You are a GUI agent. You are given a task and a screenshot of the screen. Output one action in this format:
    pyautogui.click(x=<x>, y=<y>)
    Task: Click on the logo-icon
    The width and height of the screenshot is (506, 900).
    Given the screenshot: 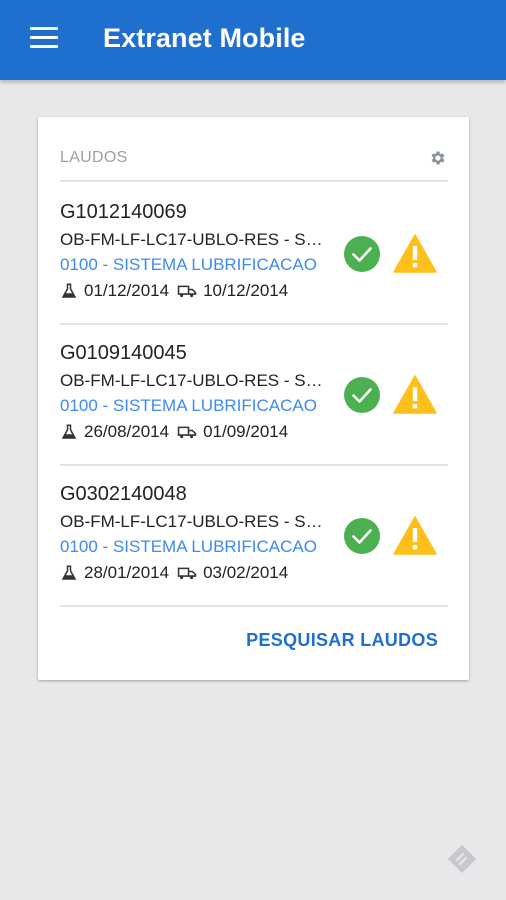 What is the action you would take?
    pyautogui.click(x=462, y=859)
    